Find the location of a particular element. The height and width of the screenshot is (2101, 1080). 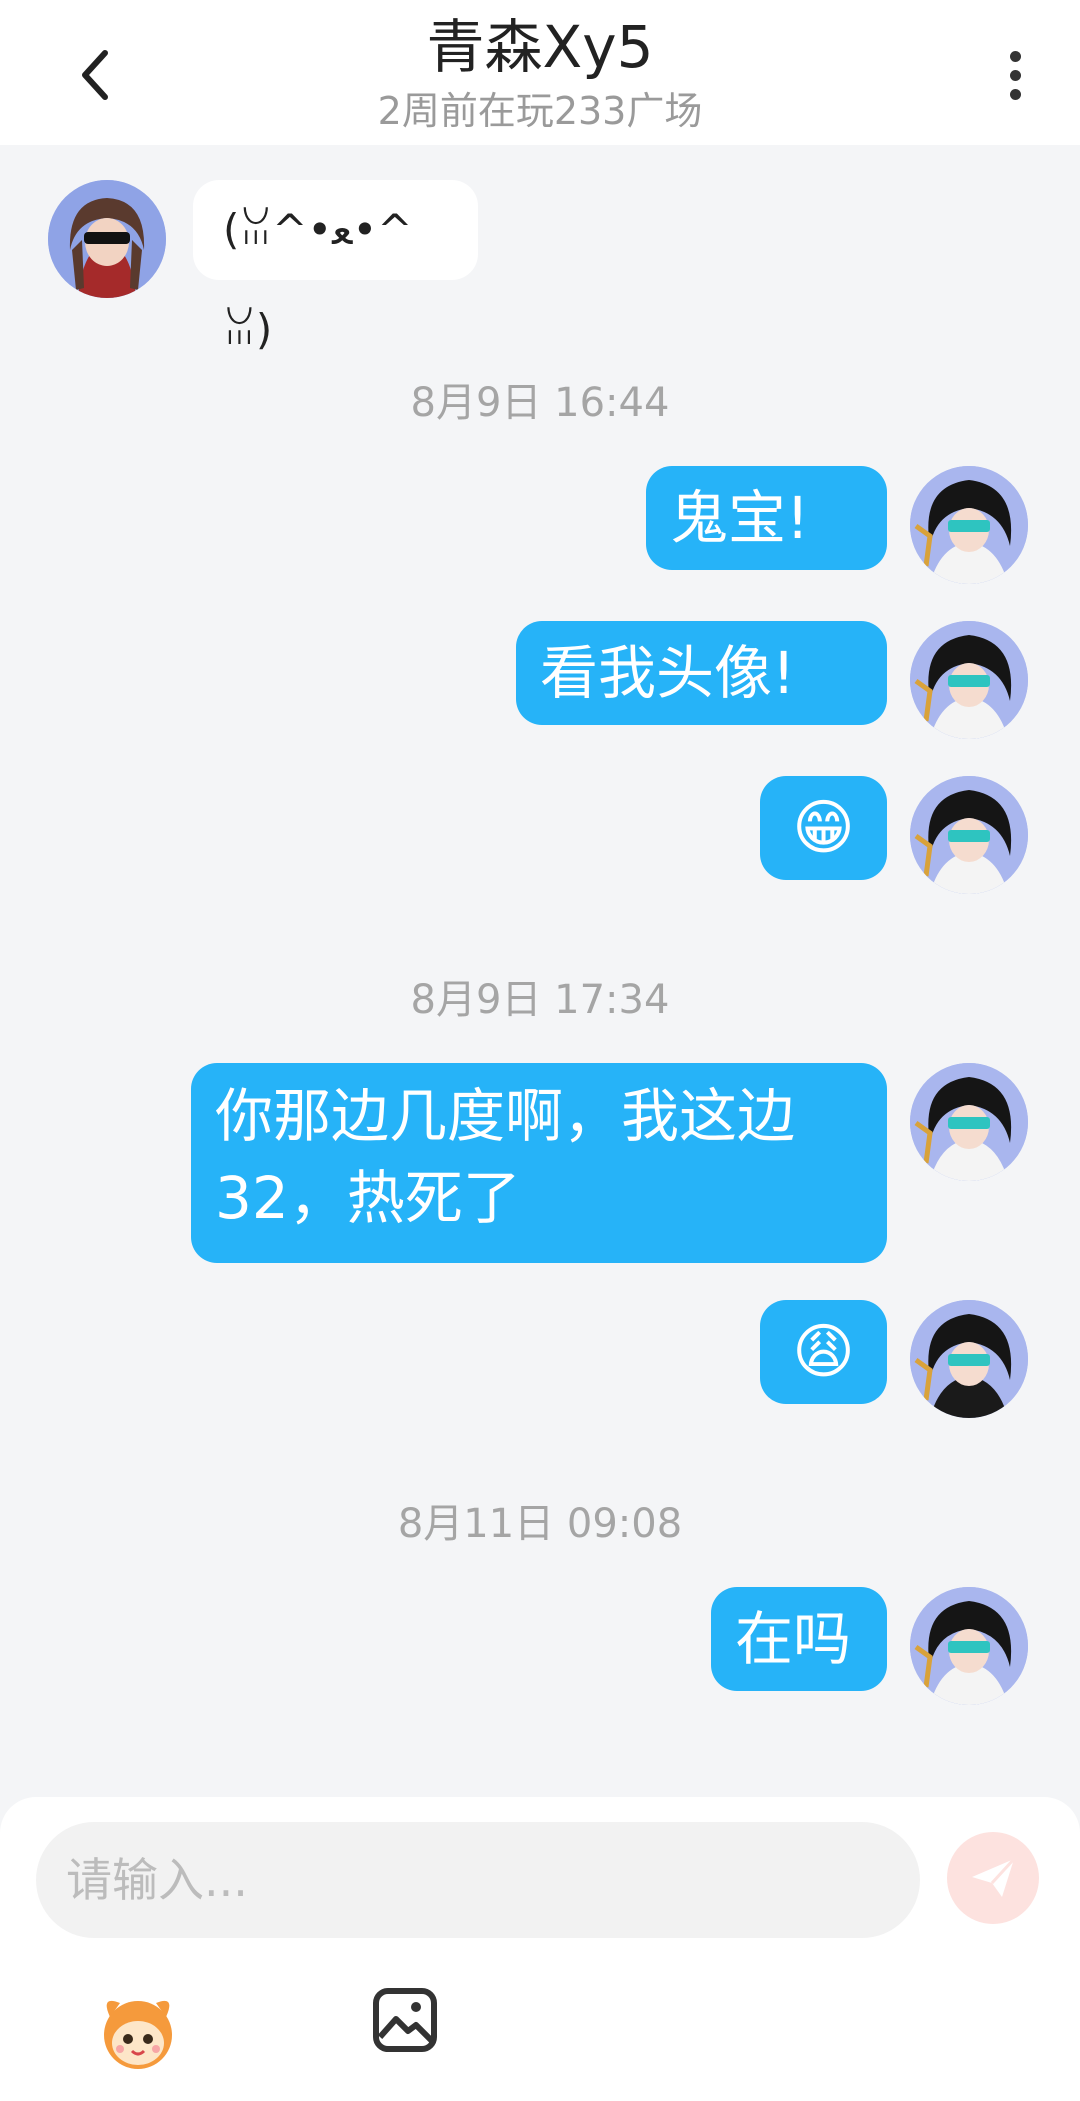

contact-status: 2周前在玩233广场 is located at coordinates (540, 111).